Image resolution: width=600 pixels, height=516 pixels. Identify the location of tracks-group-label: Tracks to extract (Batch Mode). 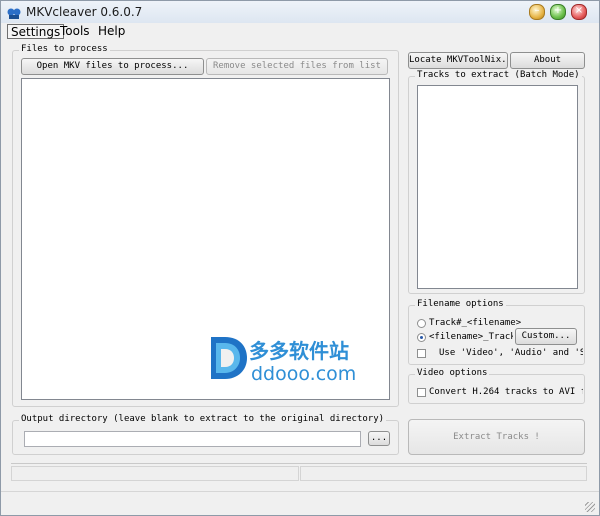
(498, 75).